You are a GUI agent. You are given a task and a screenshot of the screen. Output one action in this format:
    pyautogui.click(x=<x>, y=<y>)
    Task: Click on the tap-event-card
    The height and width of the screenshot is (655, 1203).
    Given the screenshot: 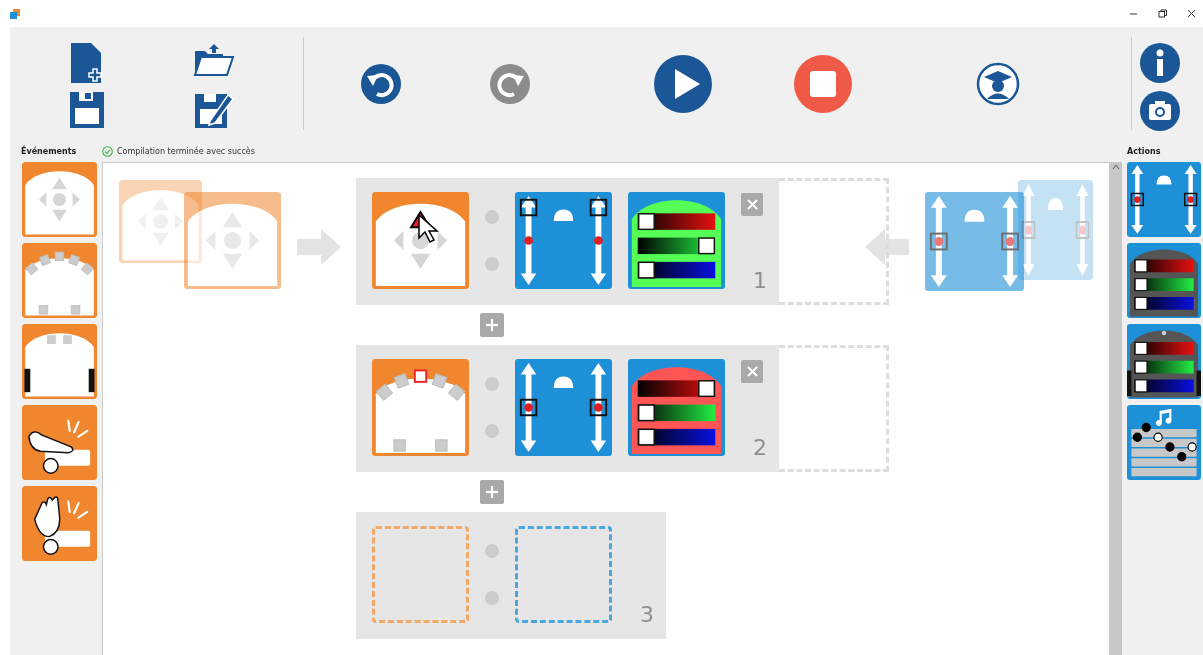 What is the action you would take?
    pyautogui.click(x=59, y=442)
    